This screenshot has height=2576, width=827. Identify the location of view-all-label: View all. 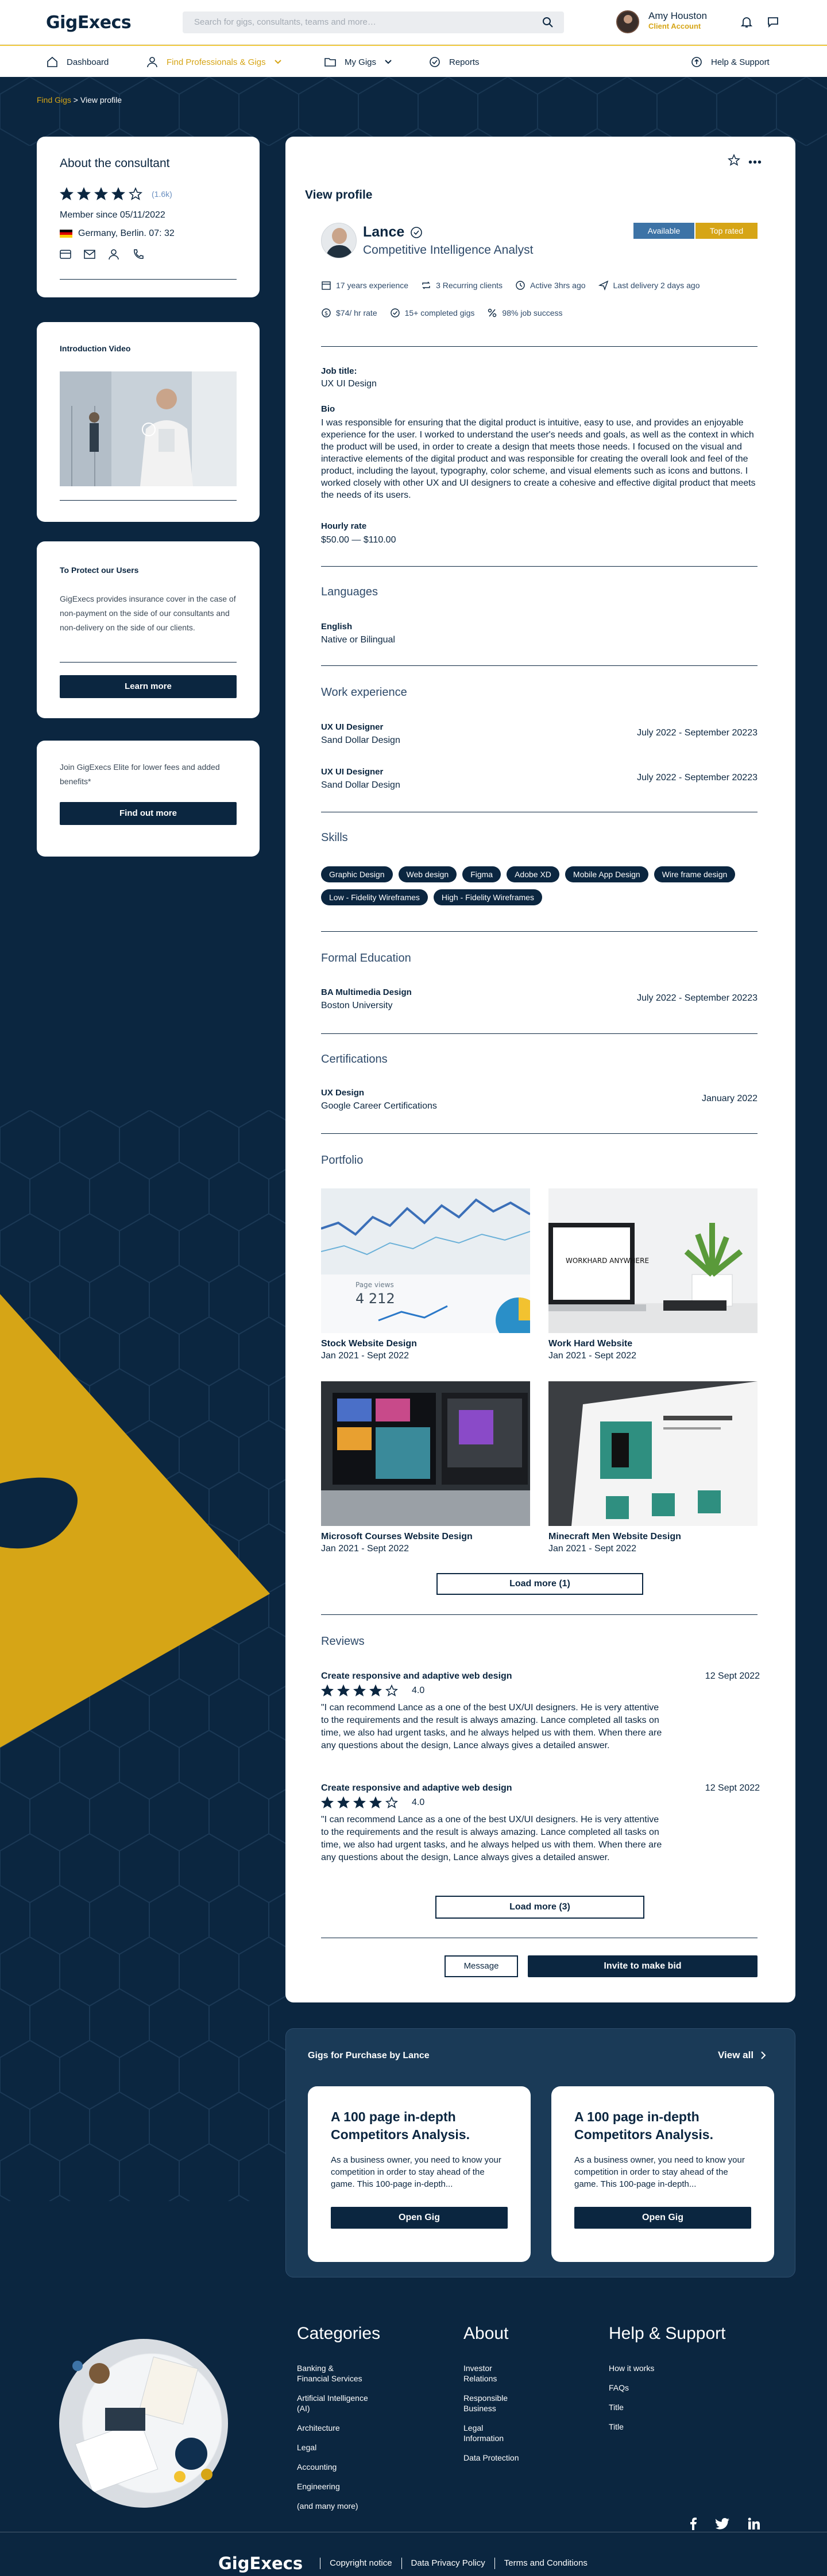
(736, 2055).